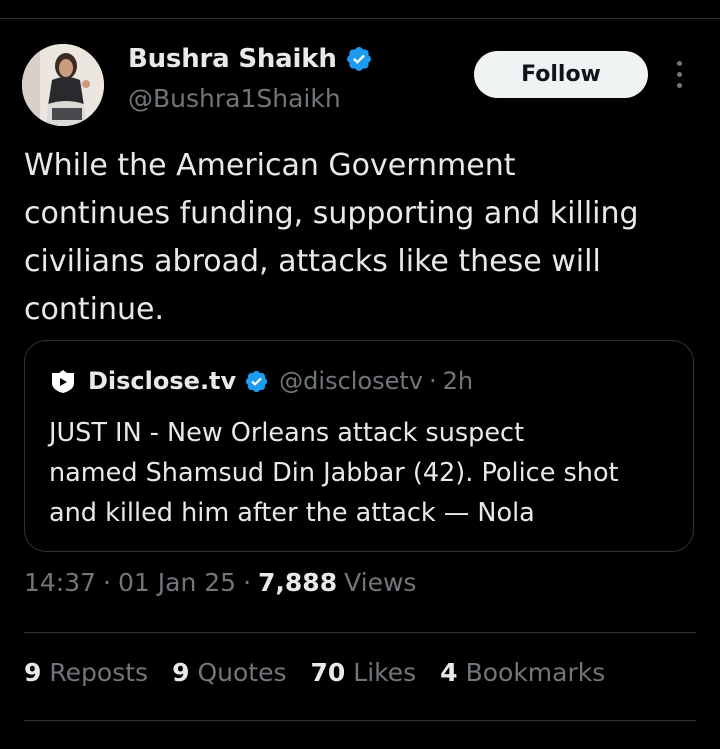 The height and width of the screenshot is (749, 720). Describe the element at coordinates (360, 632) in the screenshot. I see `stats-top-divider` at that location.